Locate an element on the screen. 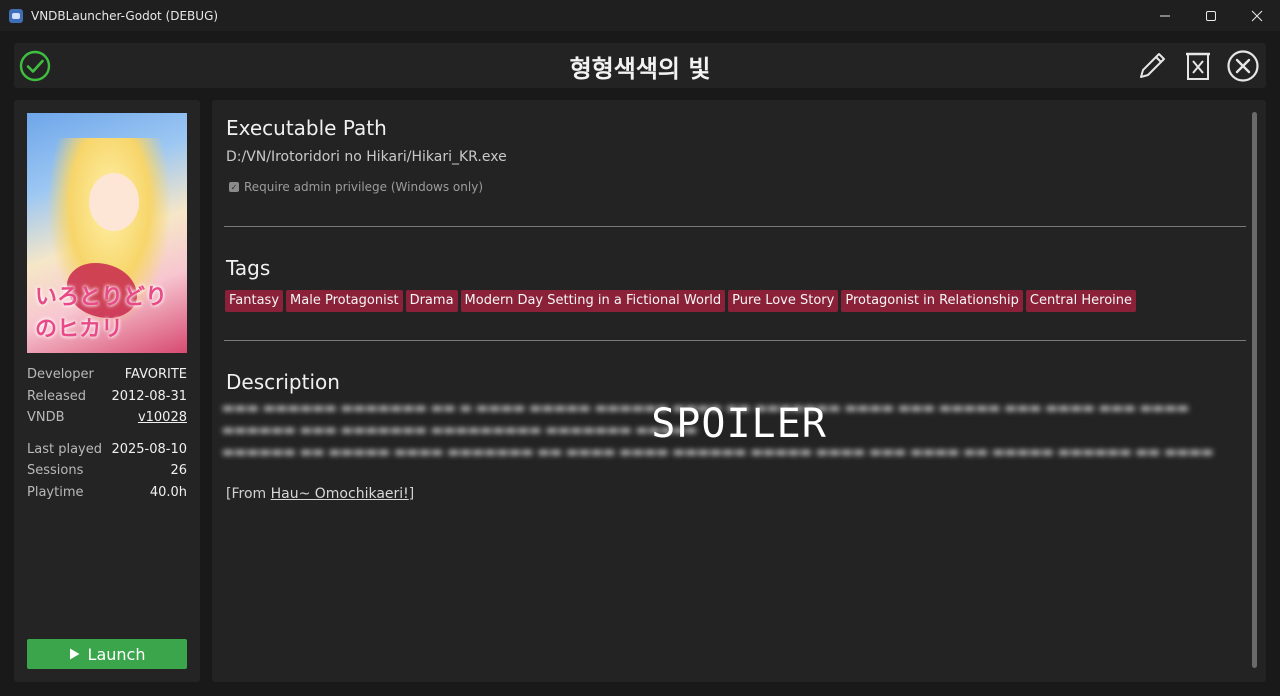  admin-checkbox: ✓ is located at coordinates (234, 187).